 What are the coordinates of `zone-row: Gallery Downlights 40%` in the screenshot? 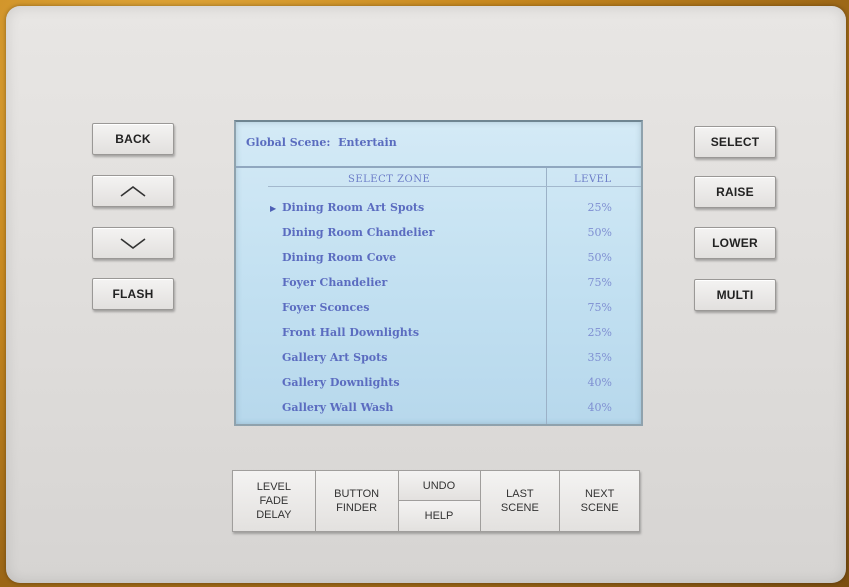 It's located at (438, 385).